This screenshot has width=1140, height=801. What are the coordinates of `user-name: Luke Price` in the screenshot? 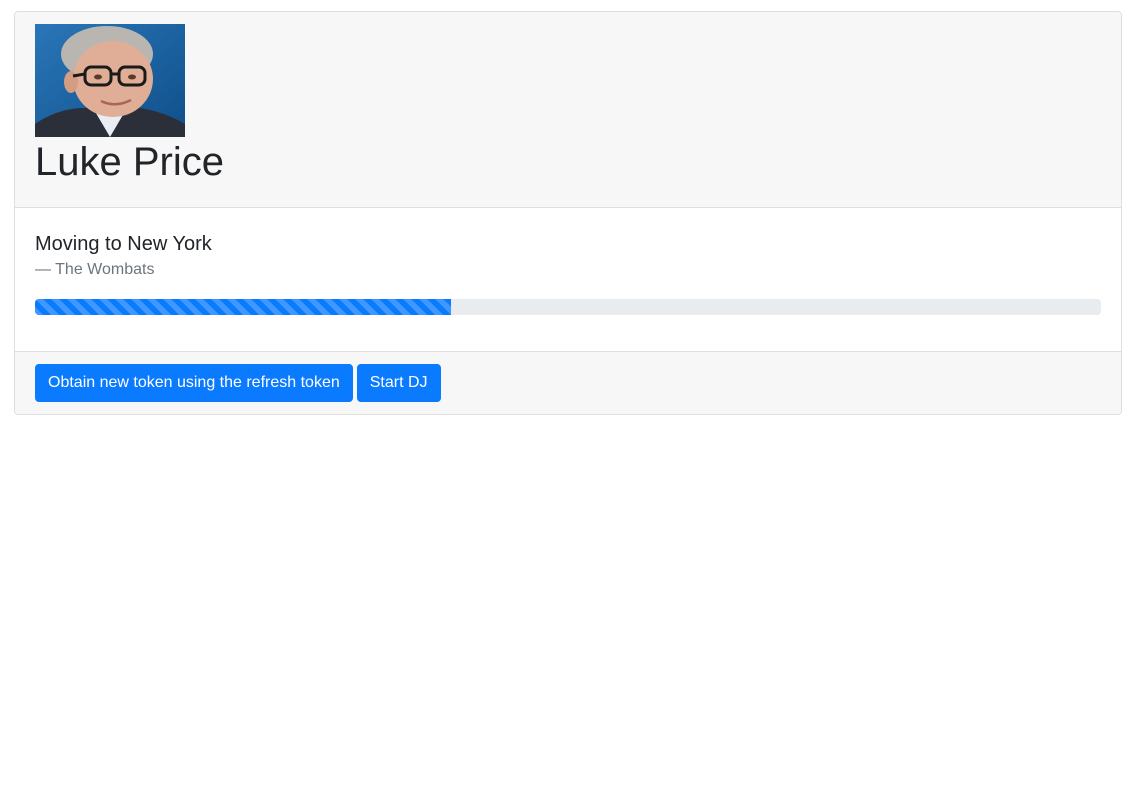 It's located at (129, 162).